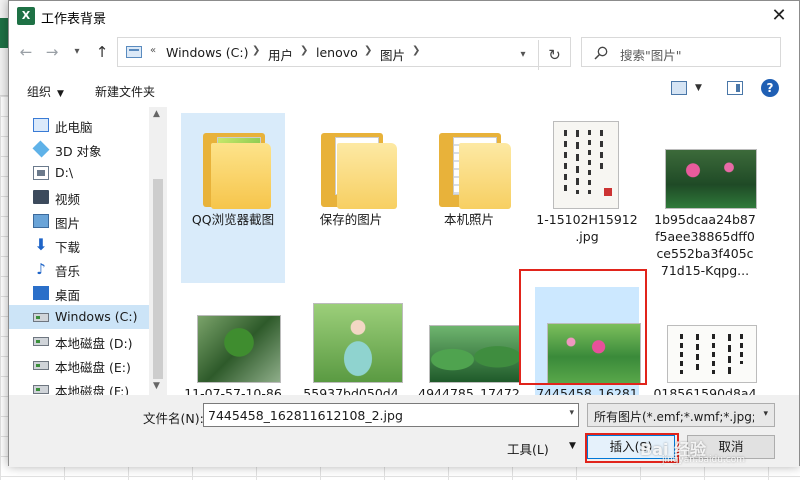 The height and width of the screenshot is (480, 800). What do you see at coordinates (698, 88) in the screenshot?
I see `view-options-caret-icon: ▼` at bounding box center [698, 88].